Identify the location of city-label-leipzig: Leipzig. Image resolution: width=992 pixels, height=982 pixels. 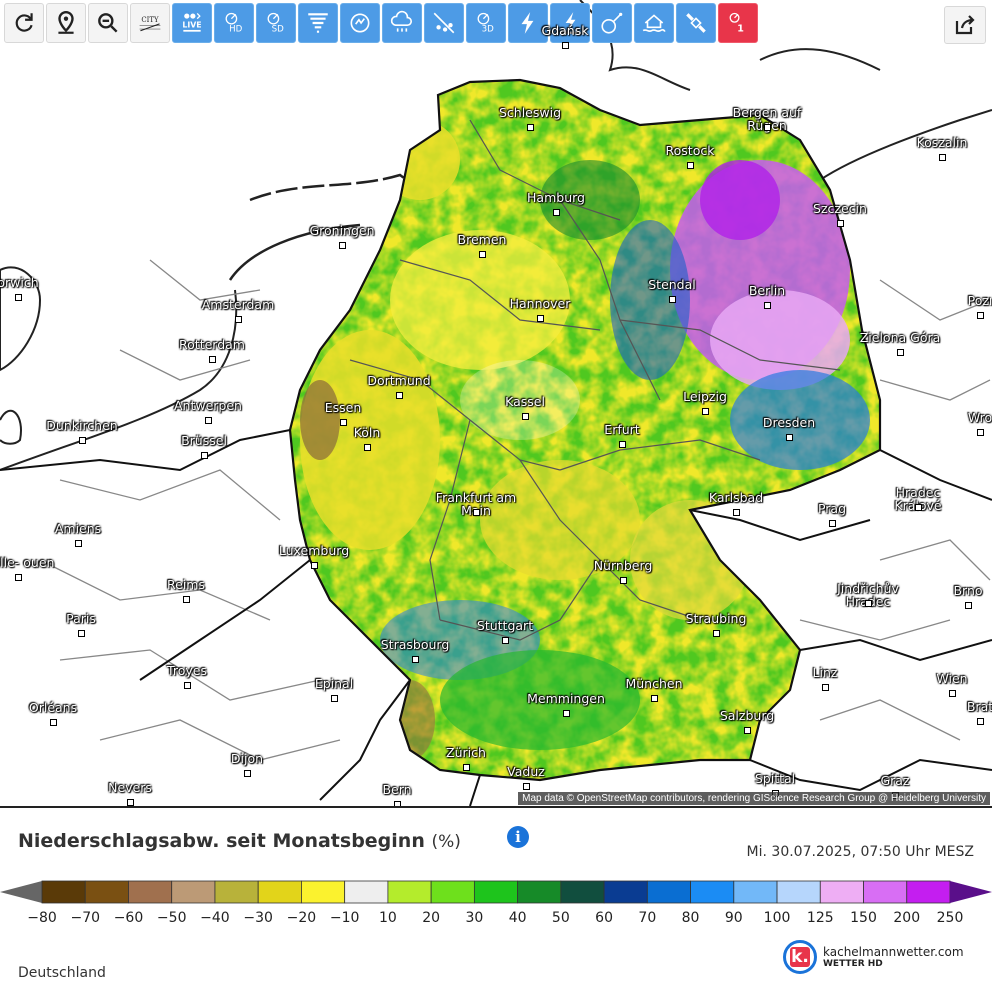
(705, 396).